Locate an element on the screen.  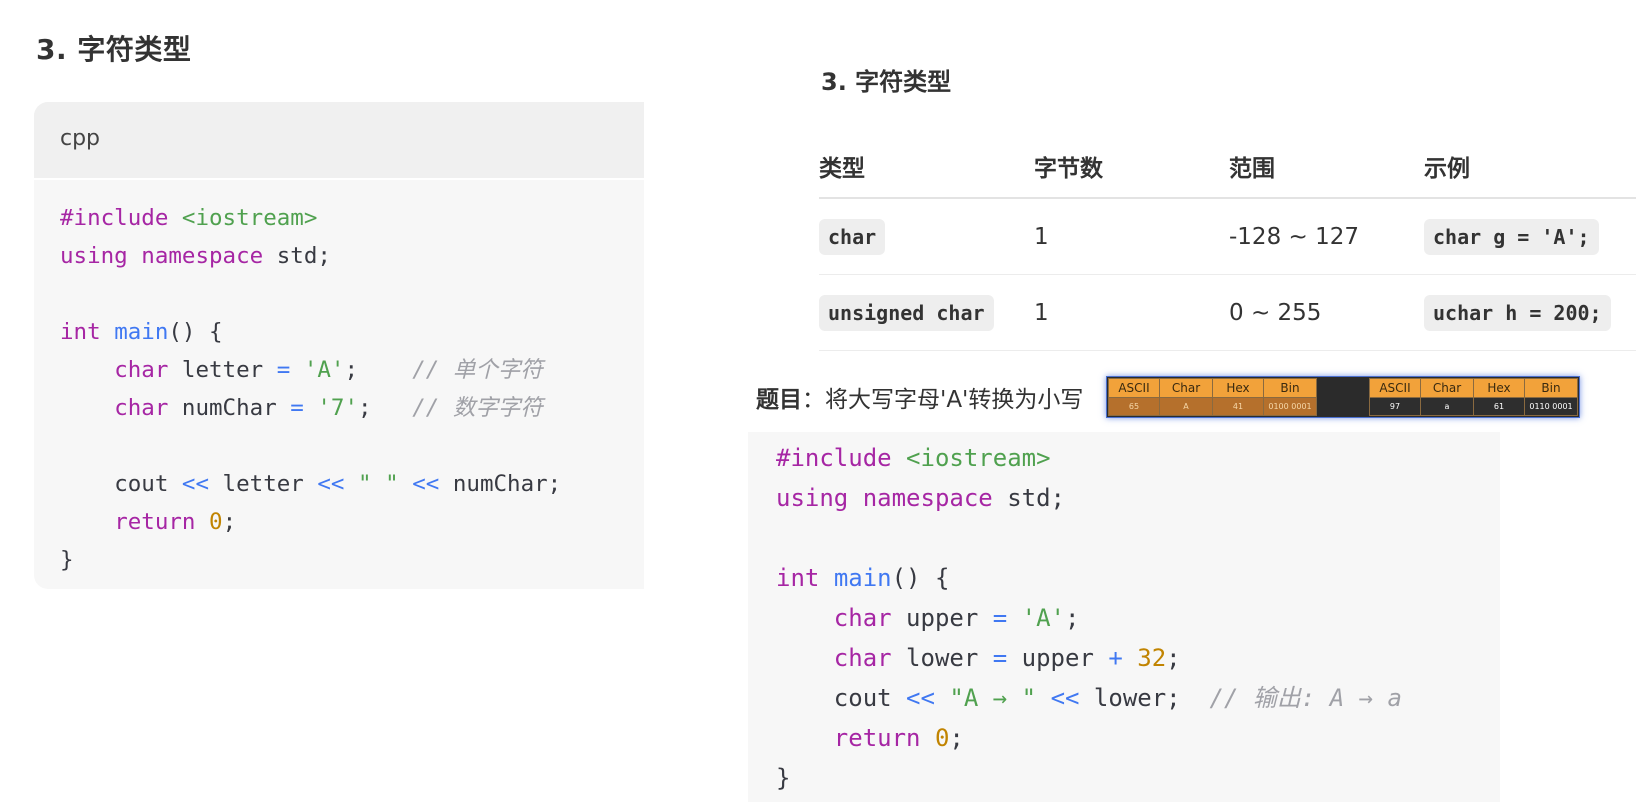
task-description: 题目：将大写字母'A'转换为小写 is located at coordinates (919, 397).